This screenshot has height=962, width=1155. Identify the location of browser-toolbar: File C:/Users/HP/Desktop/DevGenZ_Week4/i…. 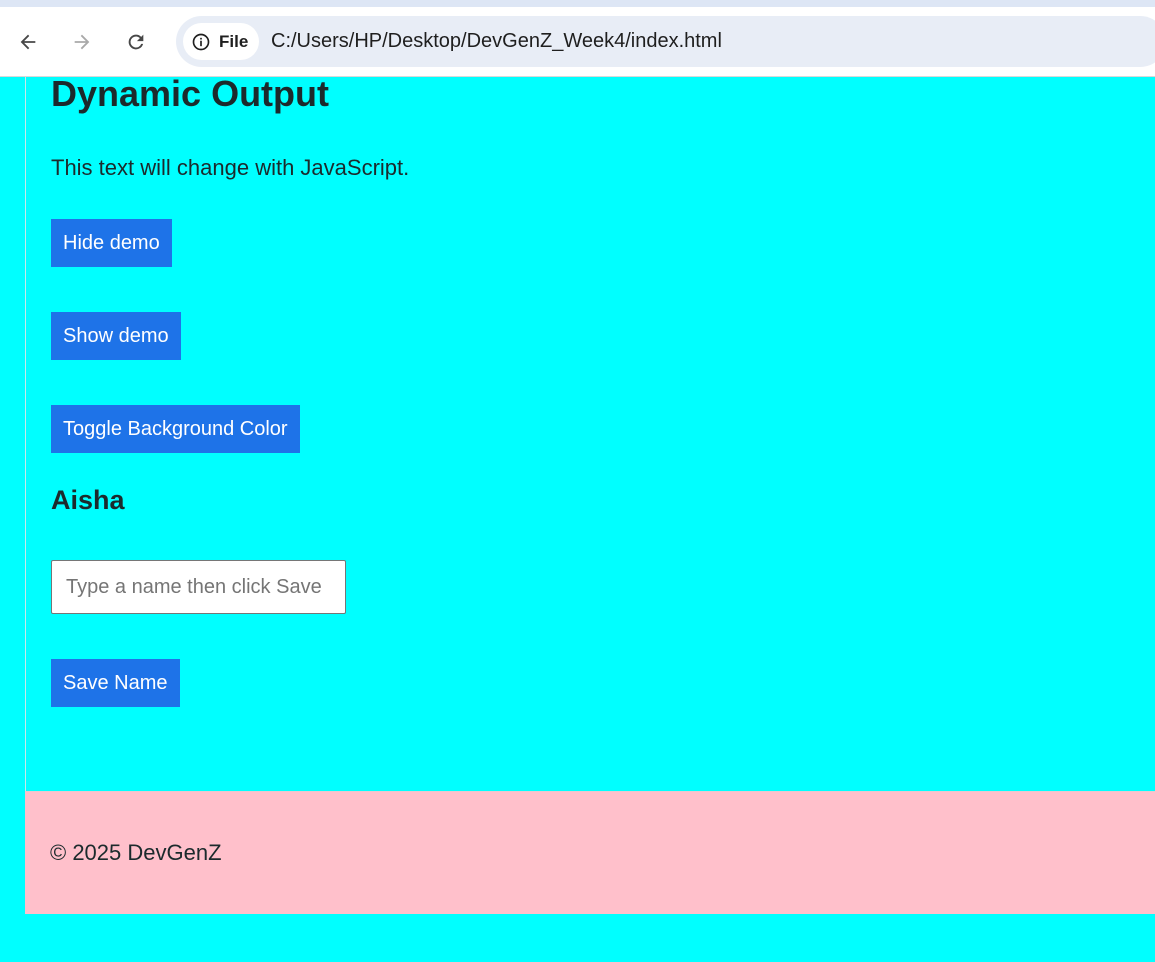
(577, 38).